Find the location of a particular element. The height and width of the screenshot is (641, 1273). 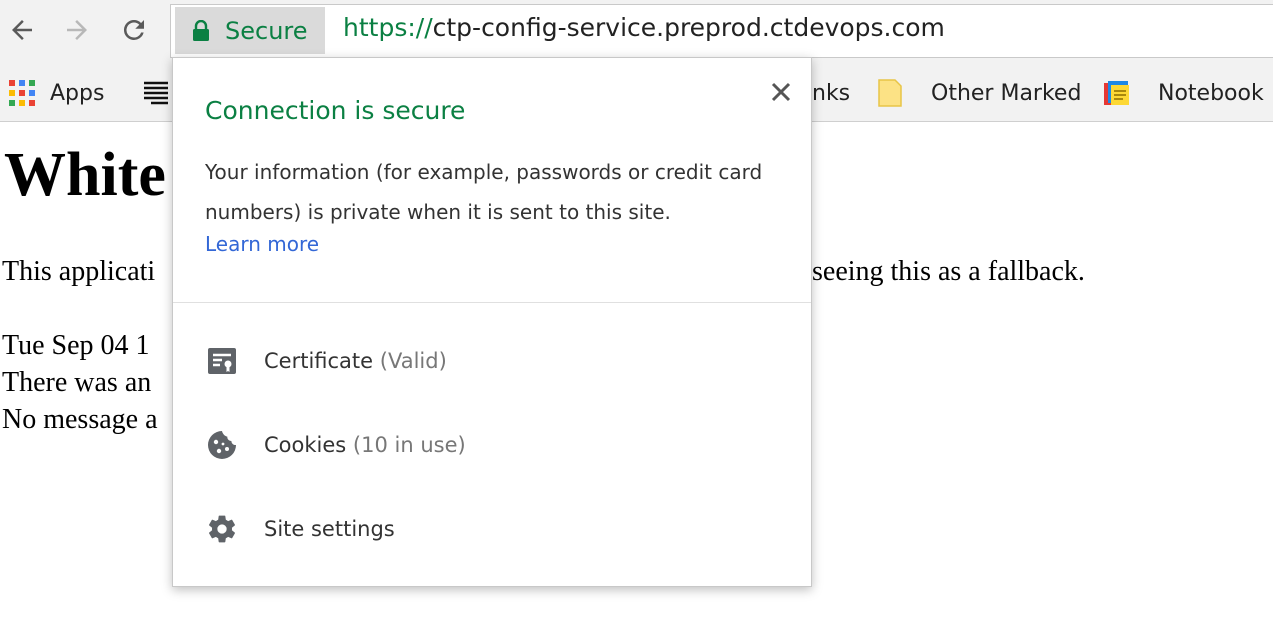

close-button is located at coordinates (781, 92).